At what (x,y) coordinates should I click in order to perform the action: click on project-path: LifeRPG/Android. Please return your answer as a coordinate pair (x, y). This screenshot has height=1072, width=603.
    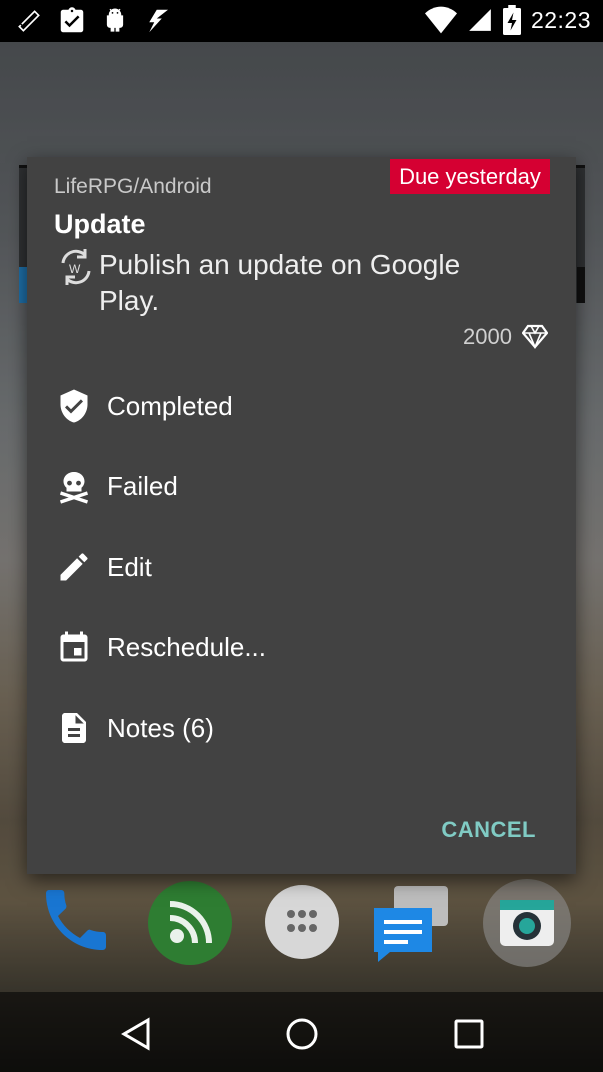
    Looking at the image, I should click on (133, 186).